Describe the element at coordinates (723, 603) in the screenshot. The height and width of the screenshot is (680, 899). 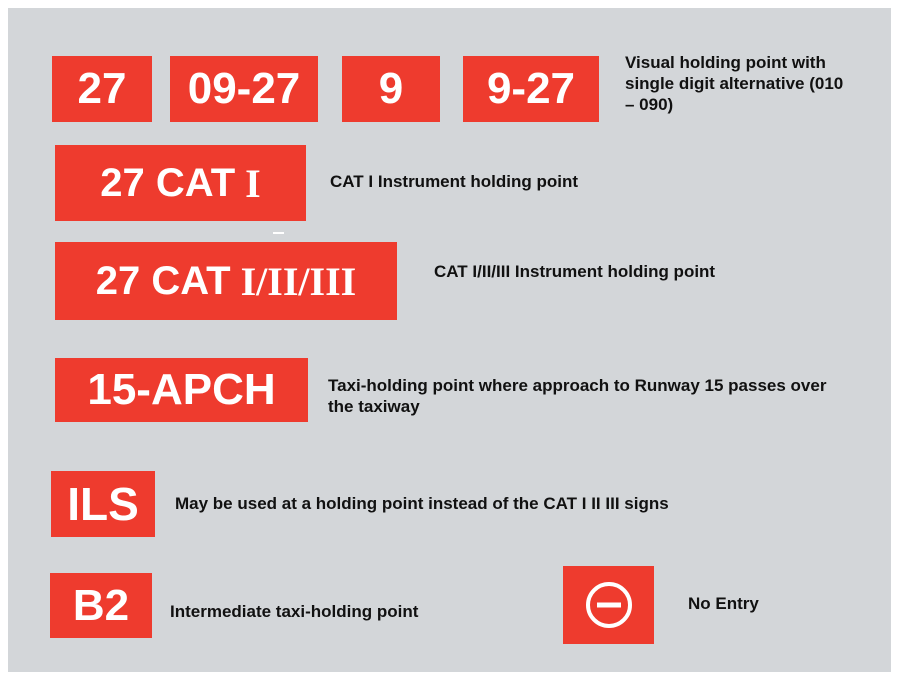
I see `no-entry-description: No Entry` at that location.